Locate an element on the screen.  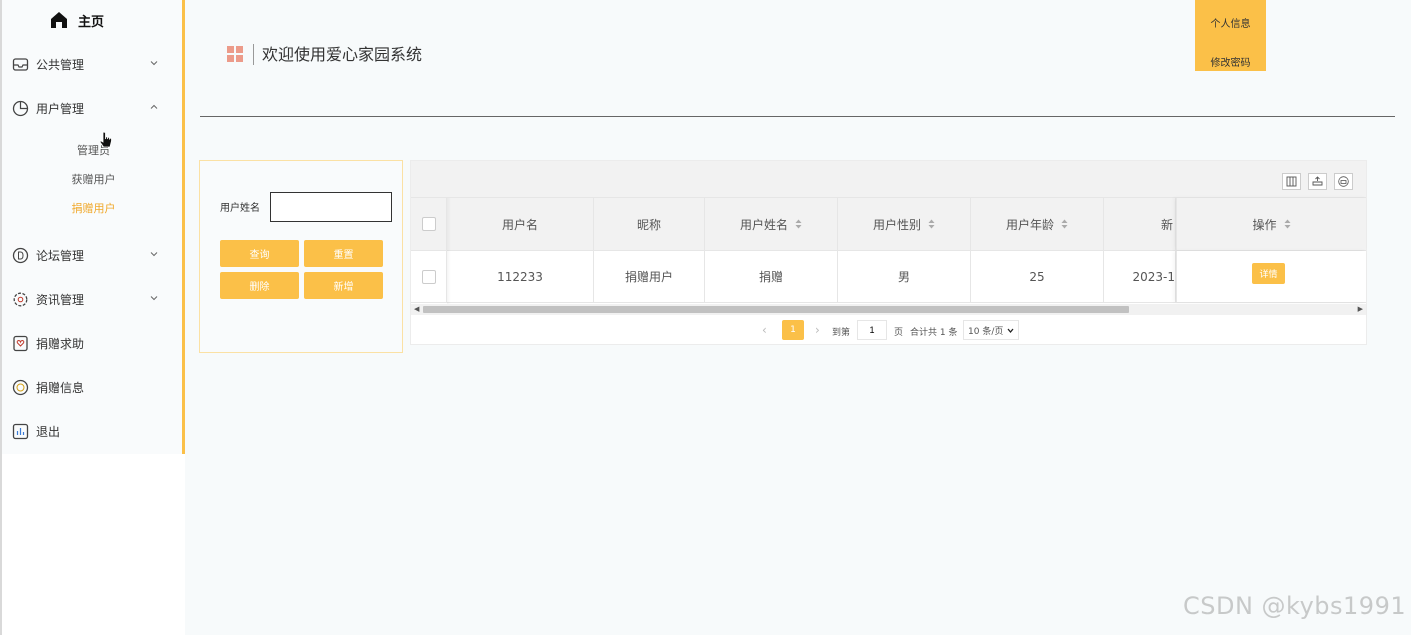
profile-button: 个人信息 is located at coordinates (1230, 18).